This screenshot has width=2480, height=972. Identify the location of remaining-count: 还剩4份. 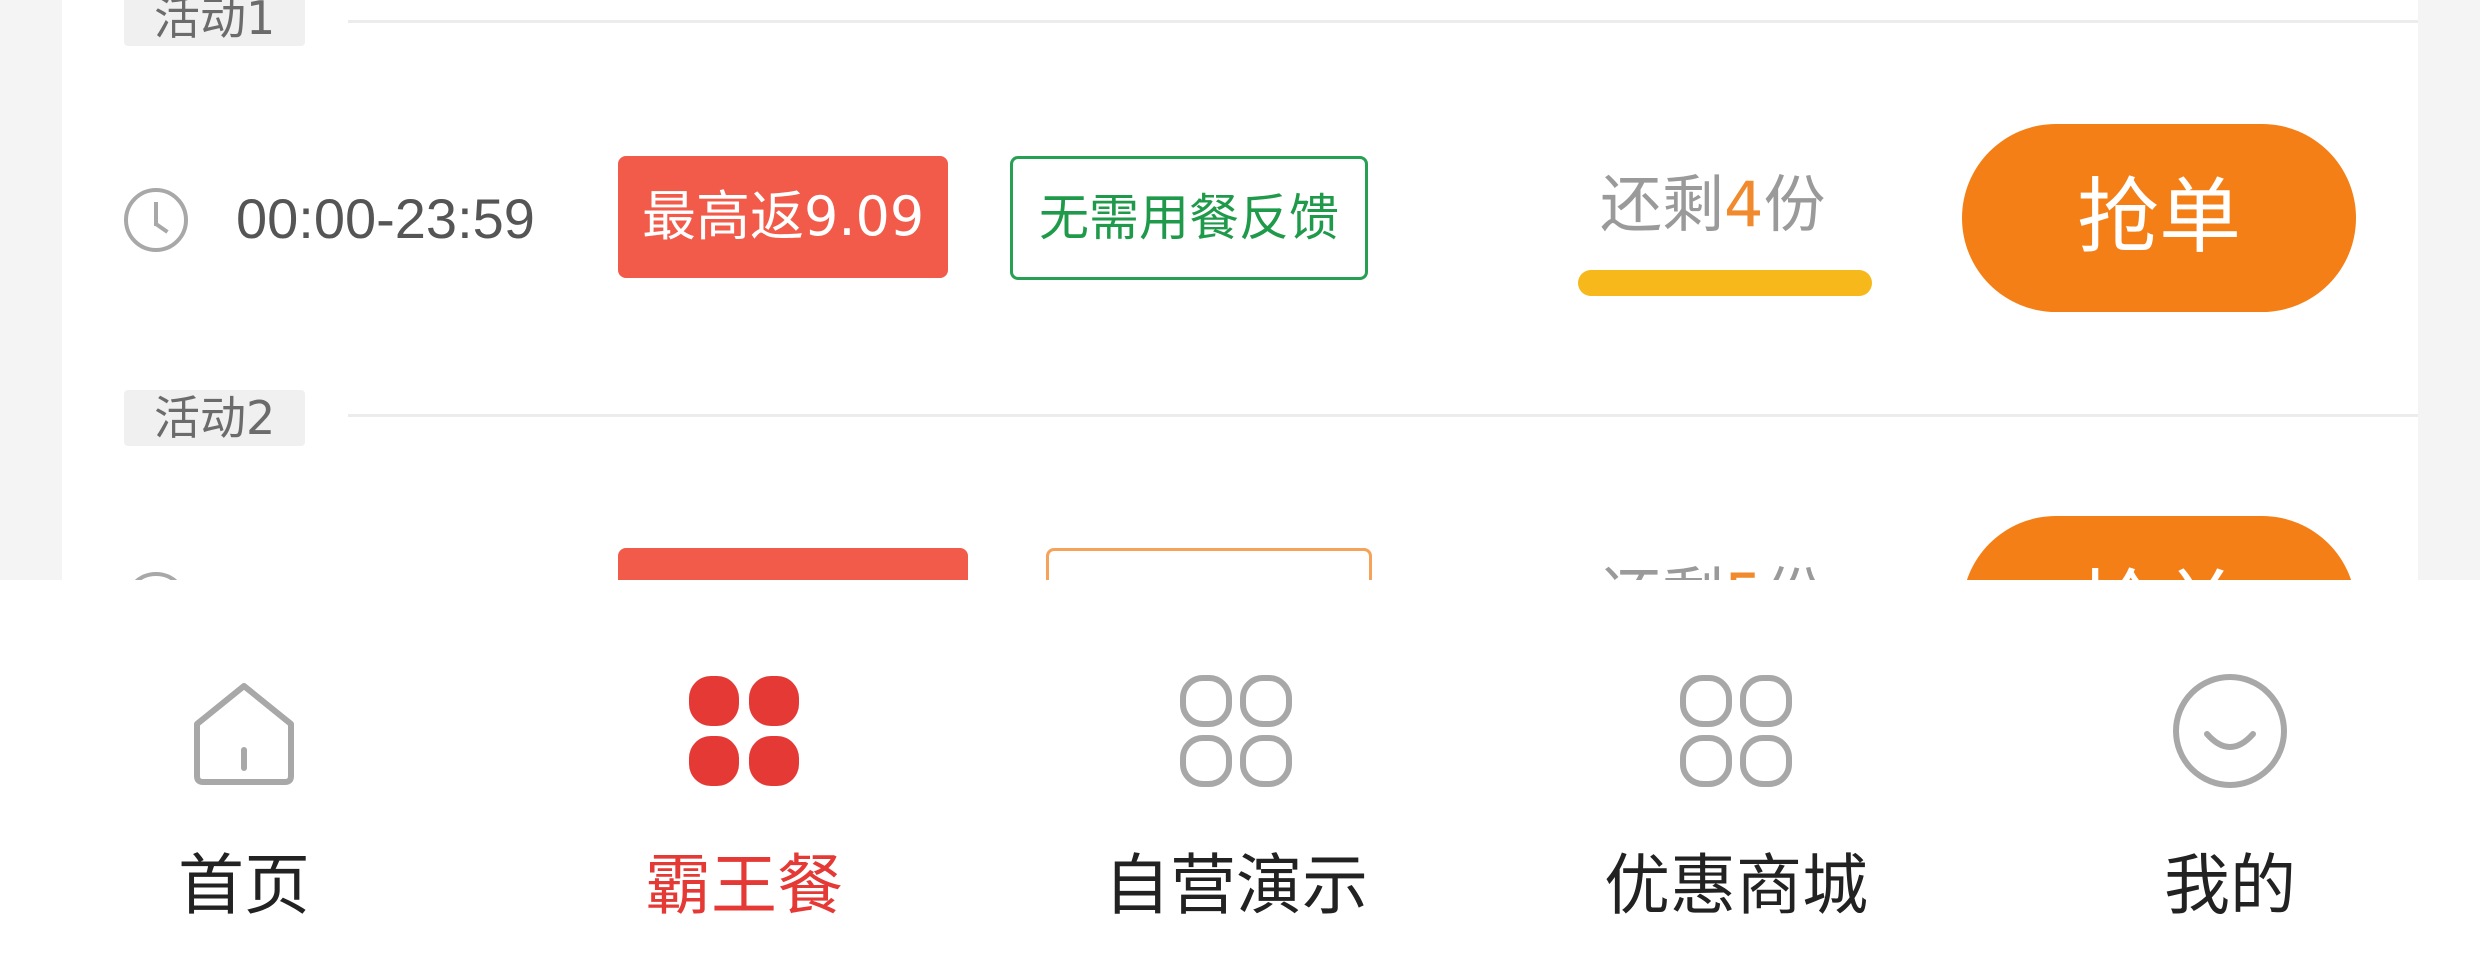
(1712, 199).